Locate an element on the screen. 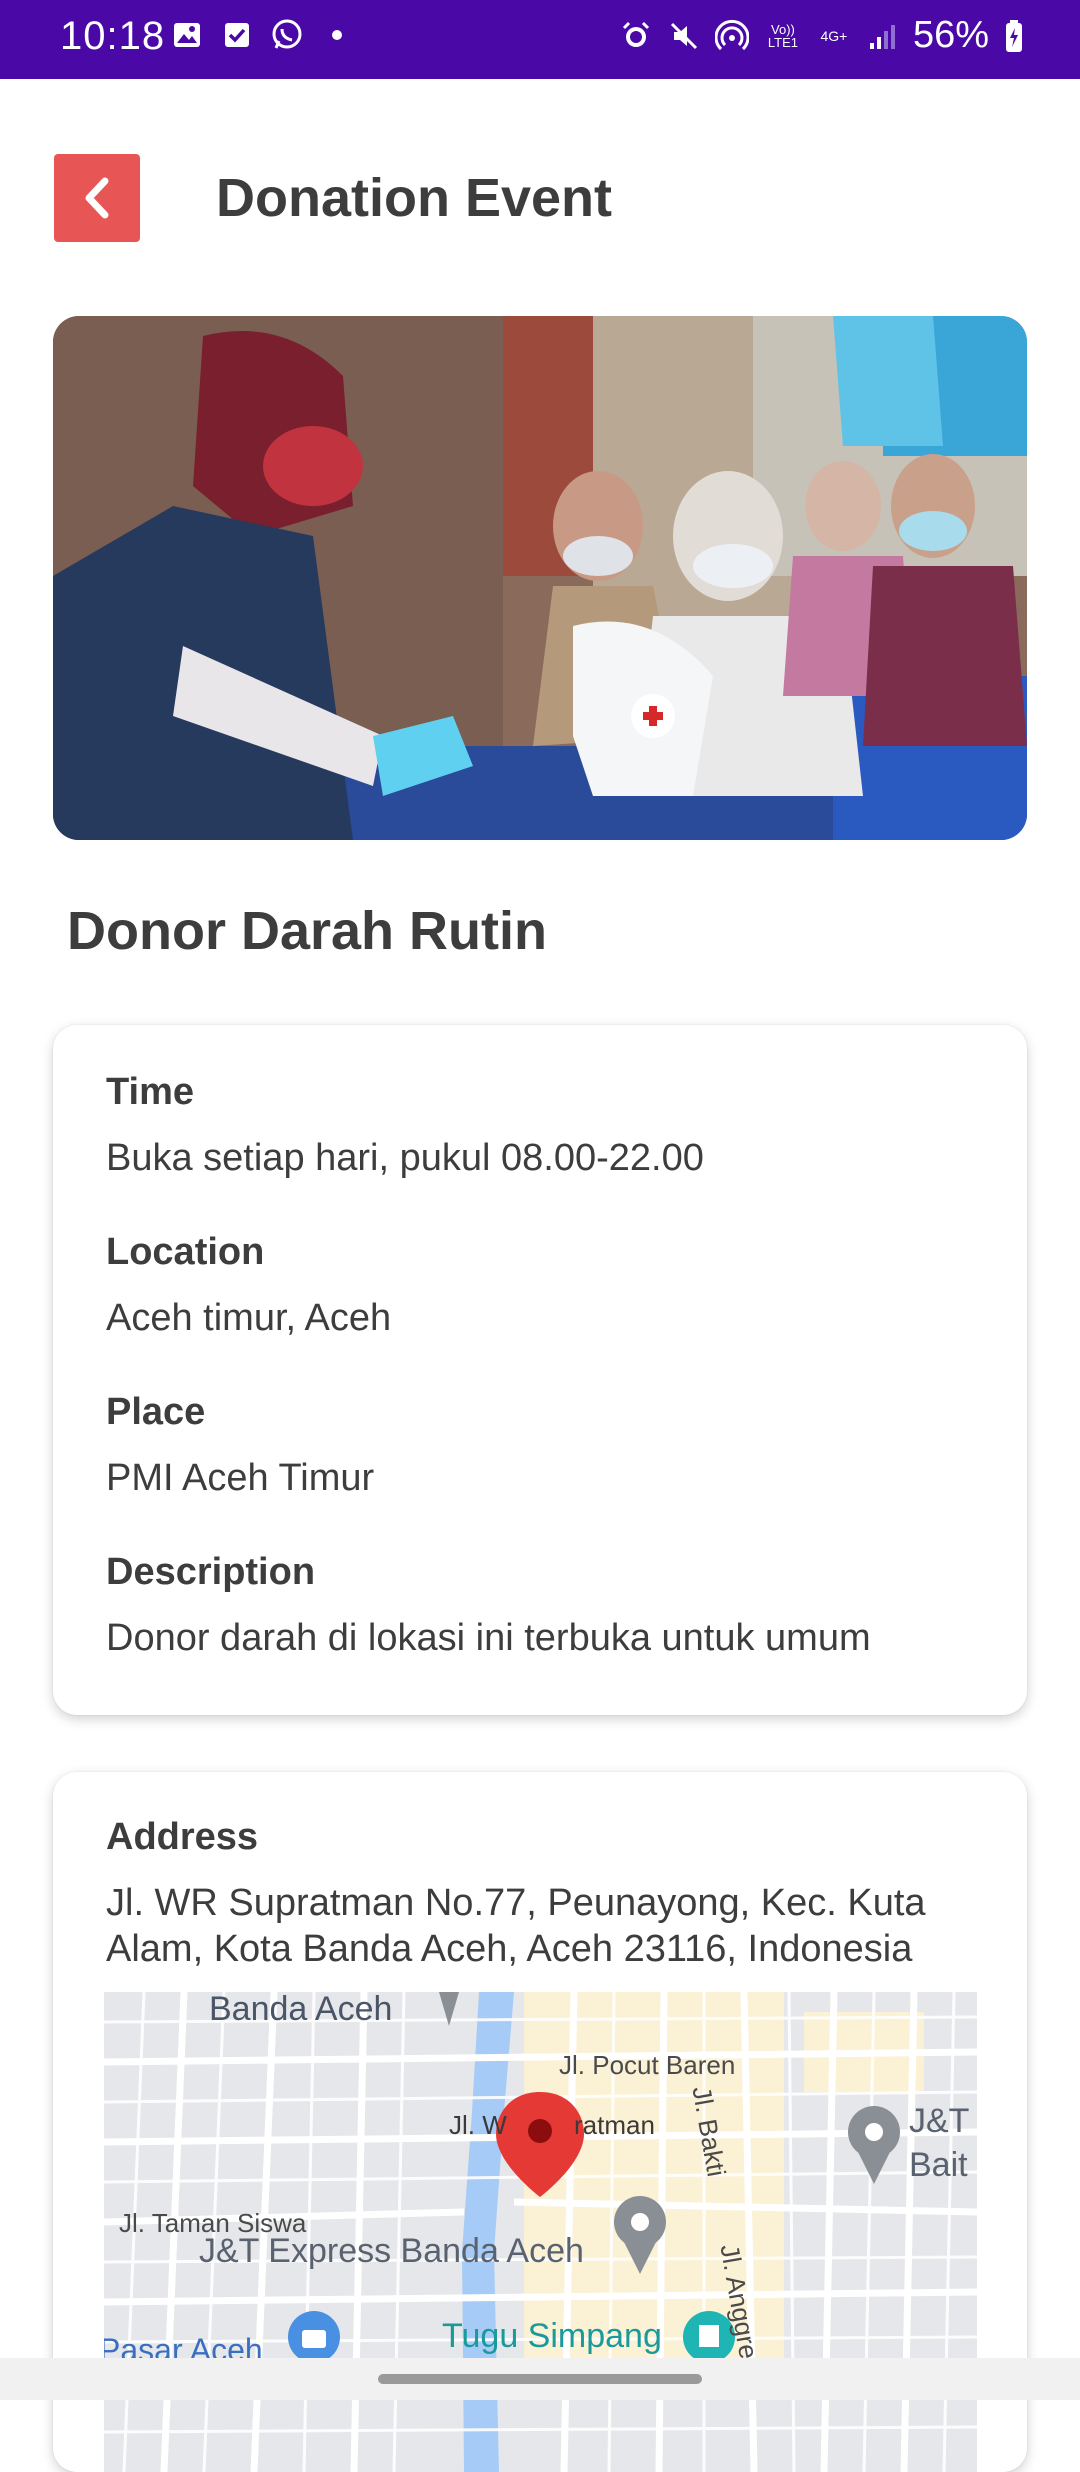  map-label-jt-right-1: J&T is located at coordinates (939, 2121).